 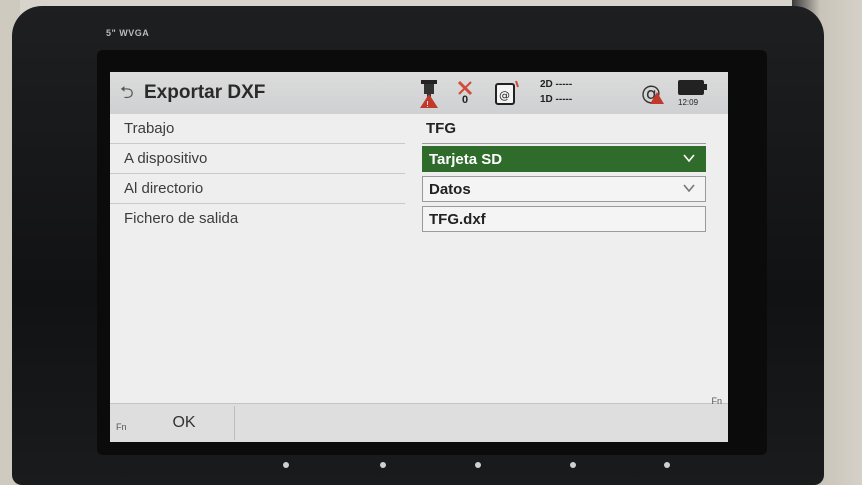 I want to click on device-select-value: Tarjeta SD, so click(x=466, y=159).